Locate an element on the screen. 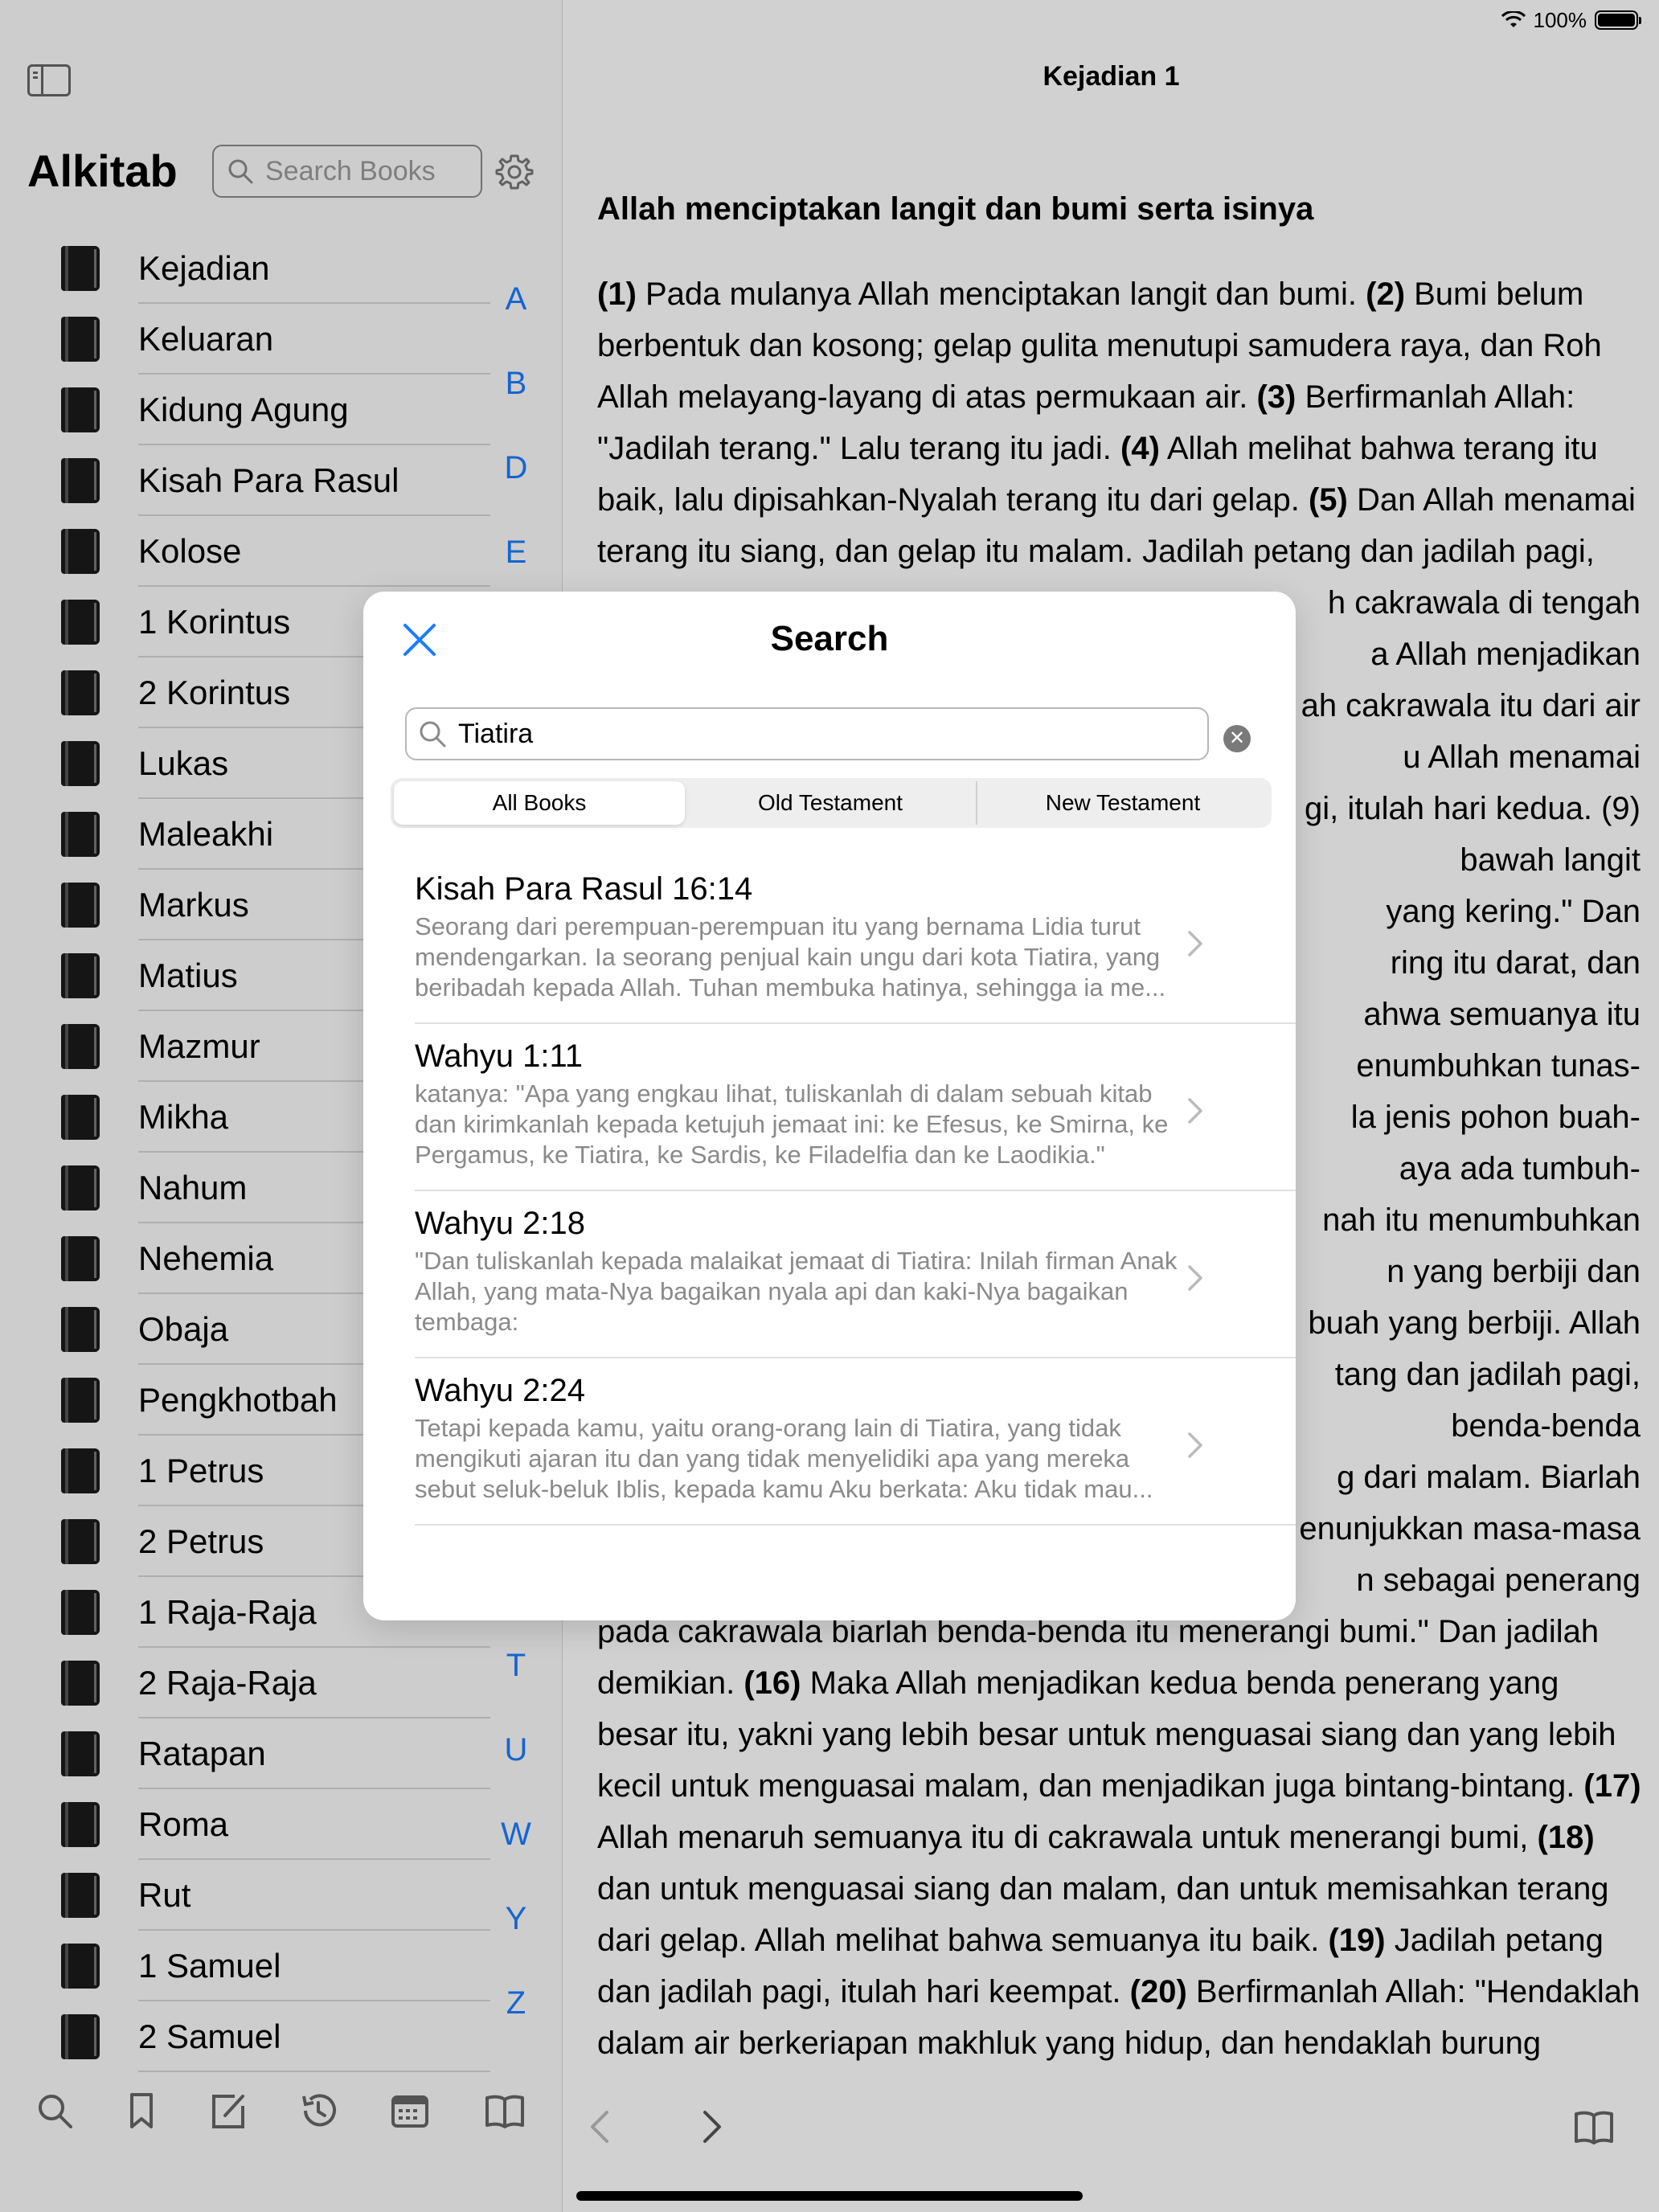 This screenshot has height=2212, width=1659. tab-label: New Testament is located at coordinates (1123, 802).